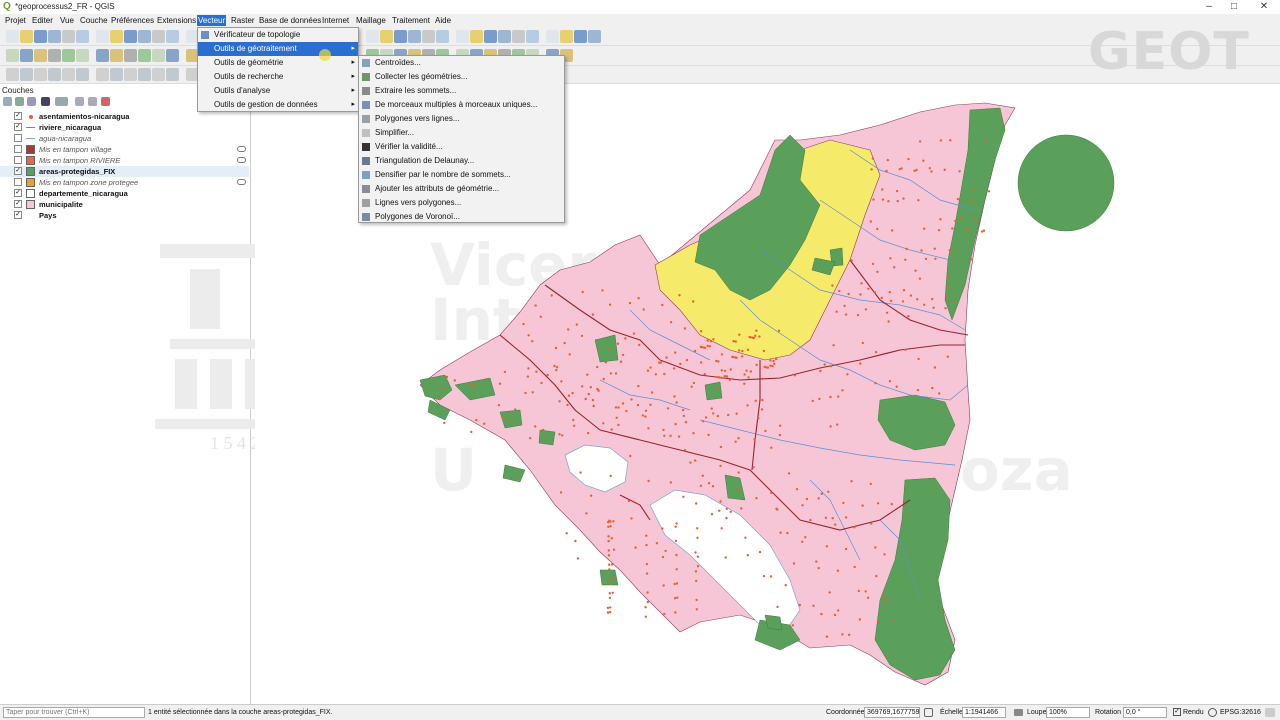 The image size is (1280, 720). Describe the element at coordinates (67, 20) in the screenshot. I see `menu-vue: Vue` at that location.